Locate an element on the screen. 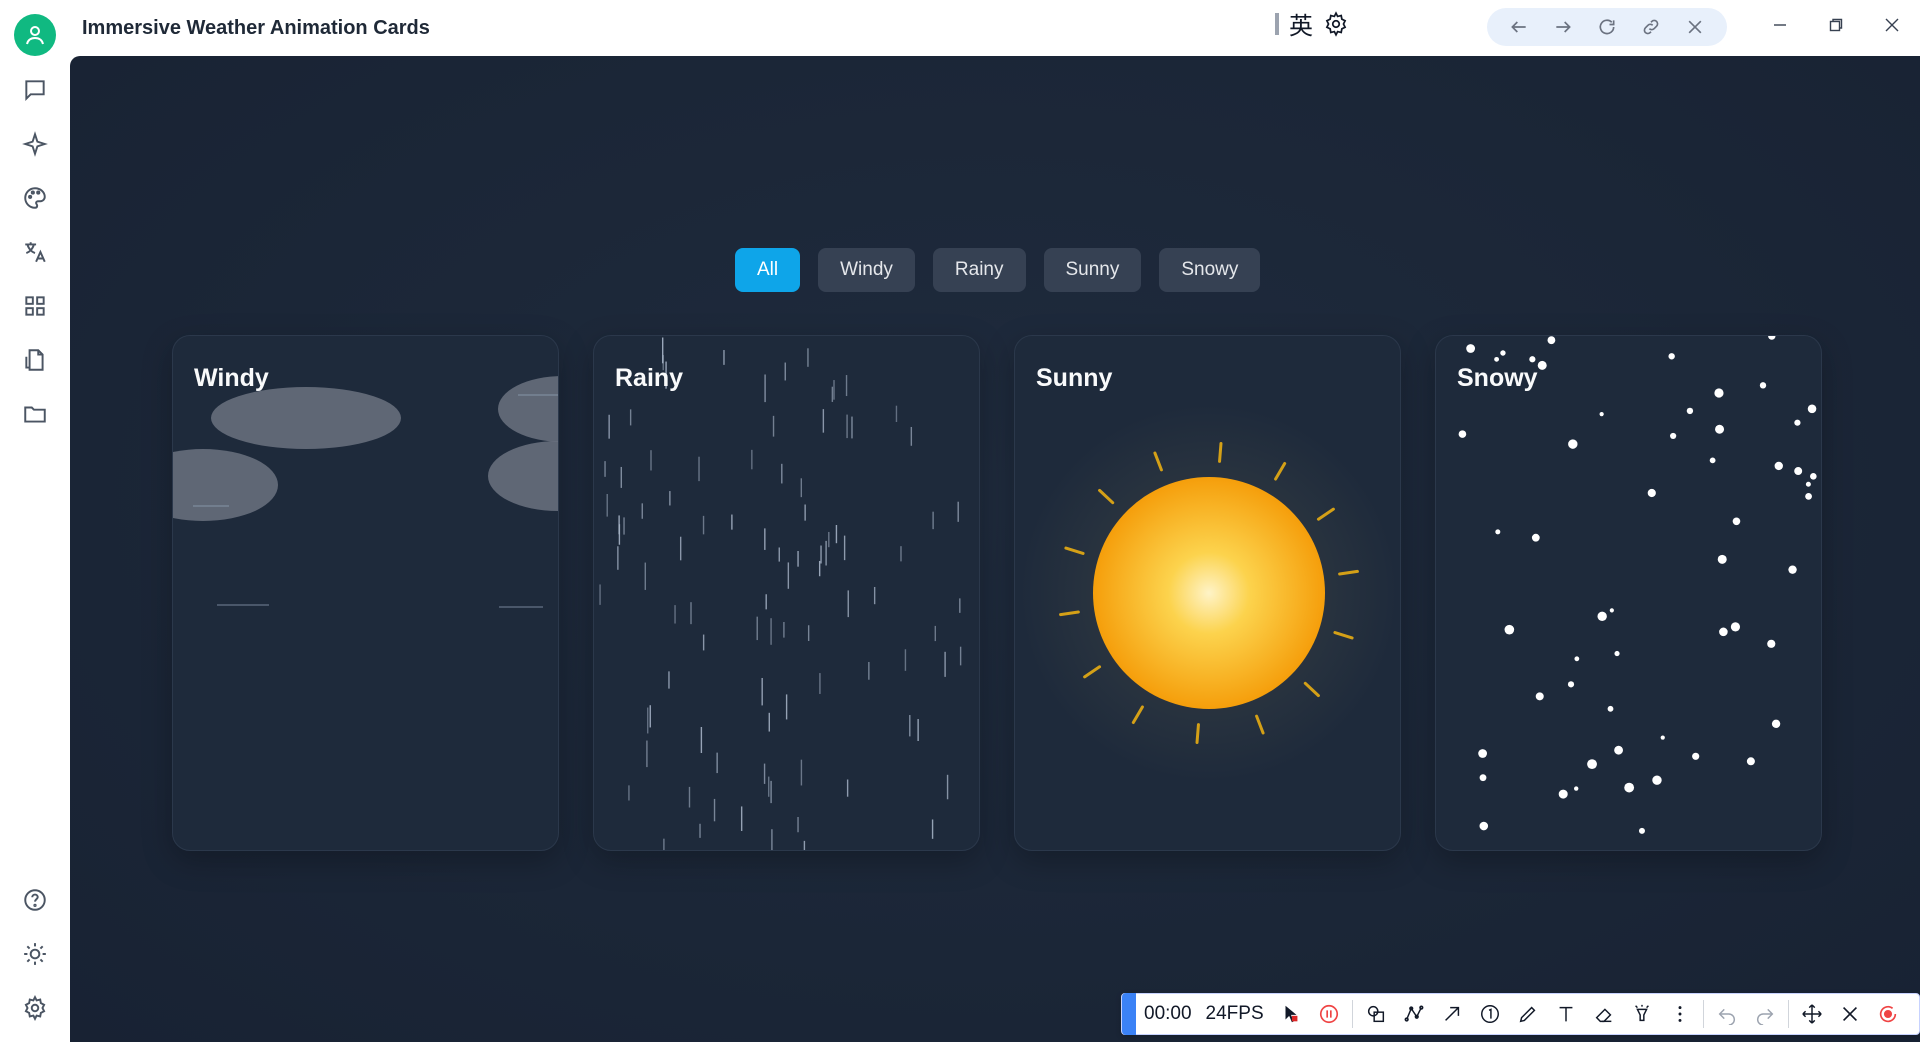 The width and height of the screenshot is (1920, 1042). pause-recording-button is located at coordinates (1329, 1014).